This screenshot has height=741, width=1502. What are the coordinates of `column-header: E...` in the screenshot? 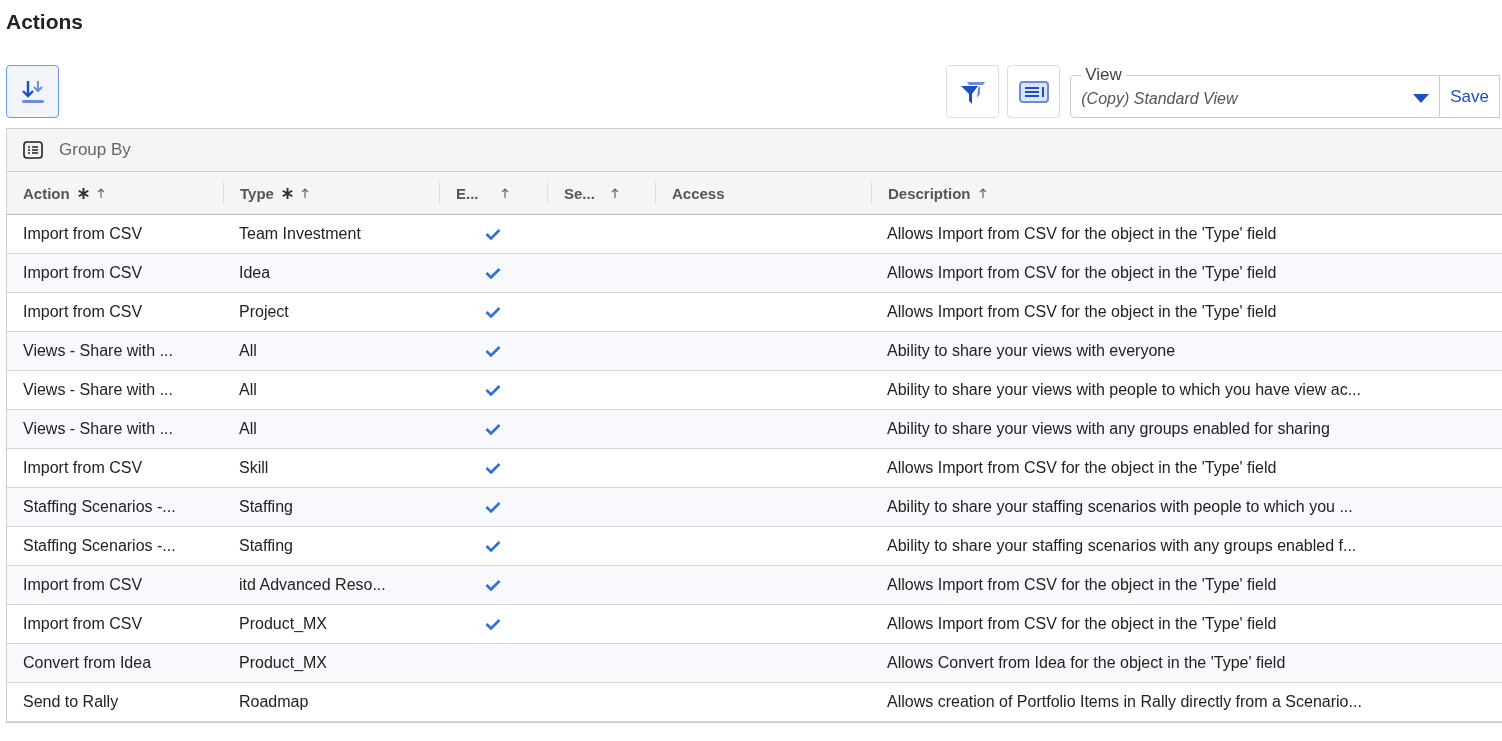 It's located at (467, 193).